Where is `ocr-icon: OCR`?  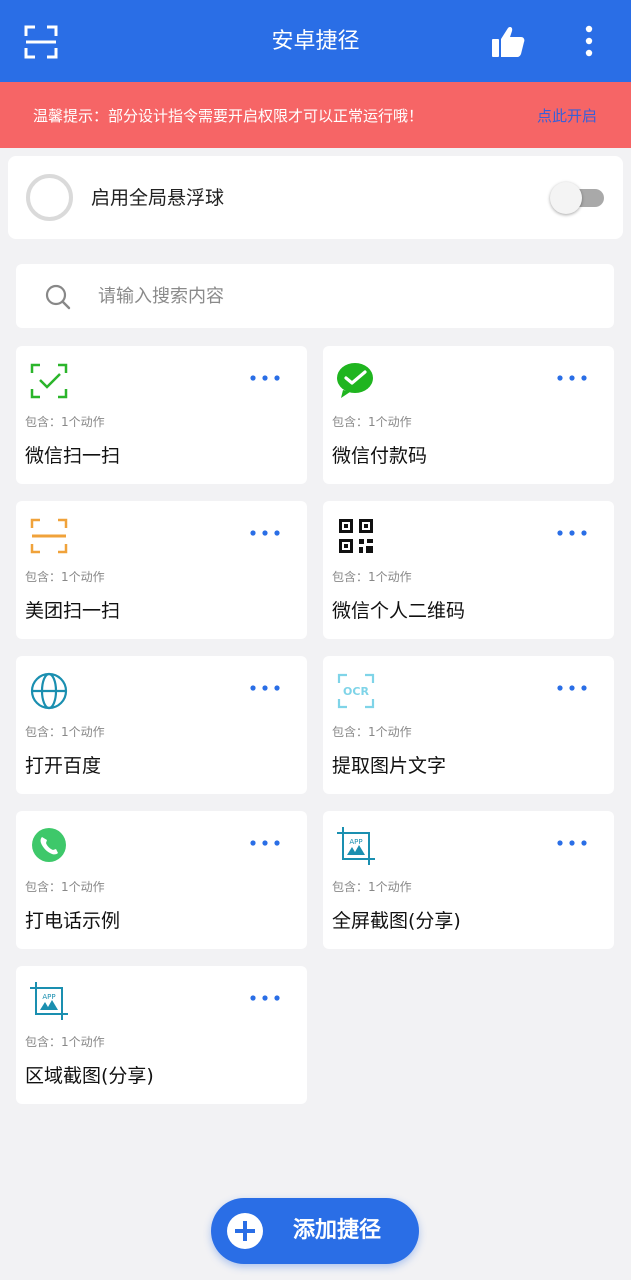
ocr-icon: OCR is located at coordinates (356, 691).